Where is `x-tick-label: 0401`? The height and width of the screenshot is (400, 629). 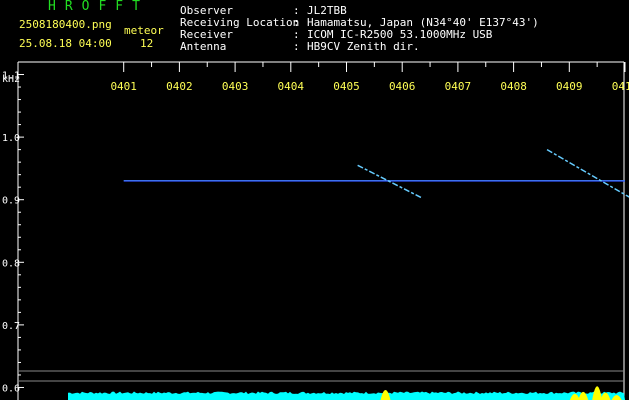
x-tick-label: 0401 is located at coordinates (123, 86).